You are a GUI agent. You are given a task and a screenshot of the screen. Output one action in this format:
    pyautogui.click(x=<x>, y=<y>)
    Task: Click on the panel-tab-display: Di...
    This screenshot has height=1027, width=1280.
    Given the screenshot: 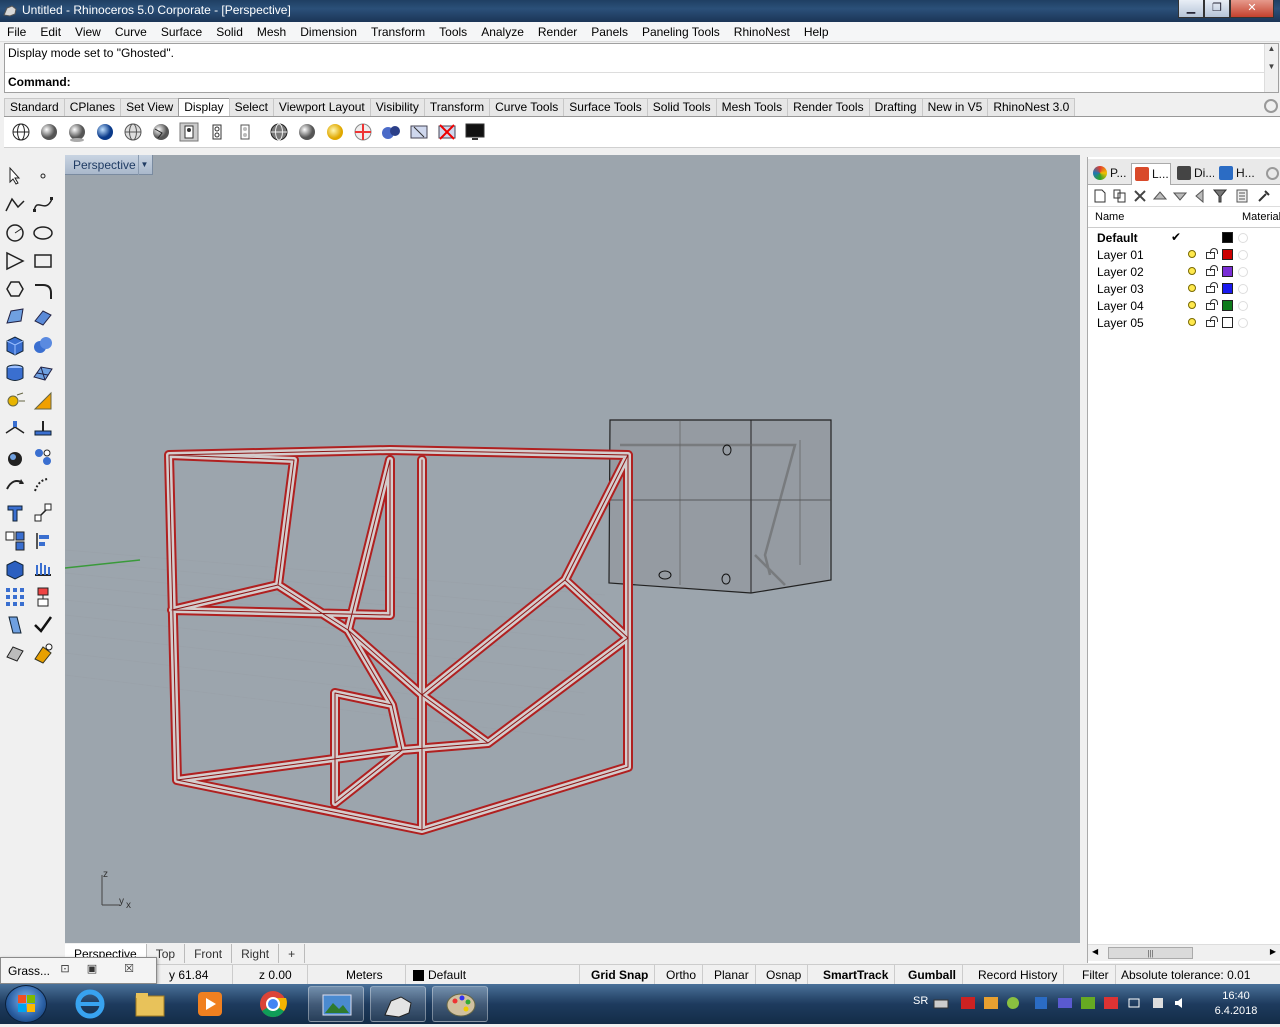 What is the action you would take?
    pyautogui.click(x=1194, y=174)
    